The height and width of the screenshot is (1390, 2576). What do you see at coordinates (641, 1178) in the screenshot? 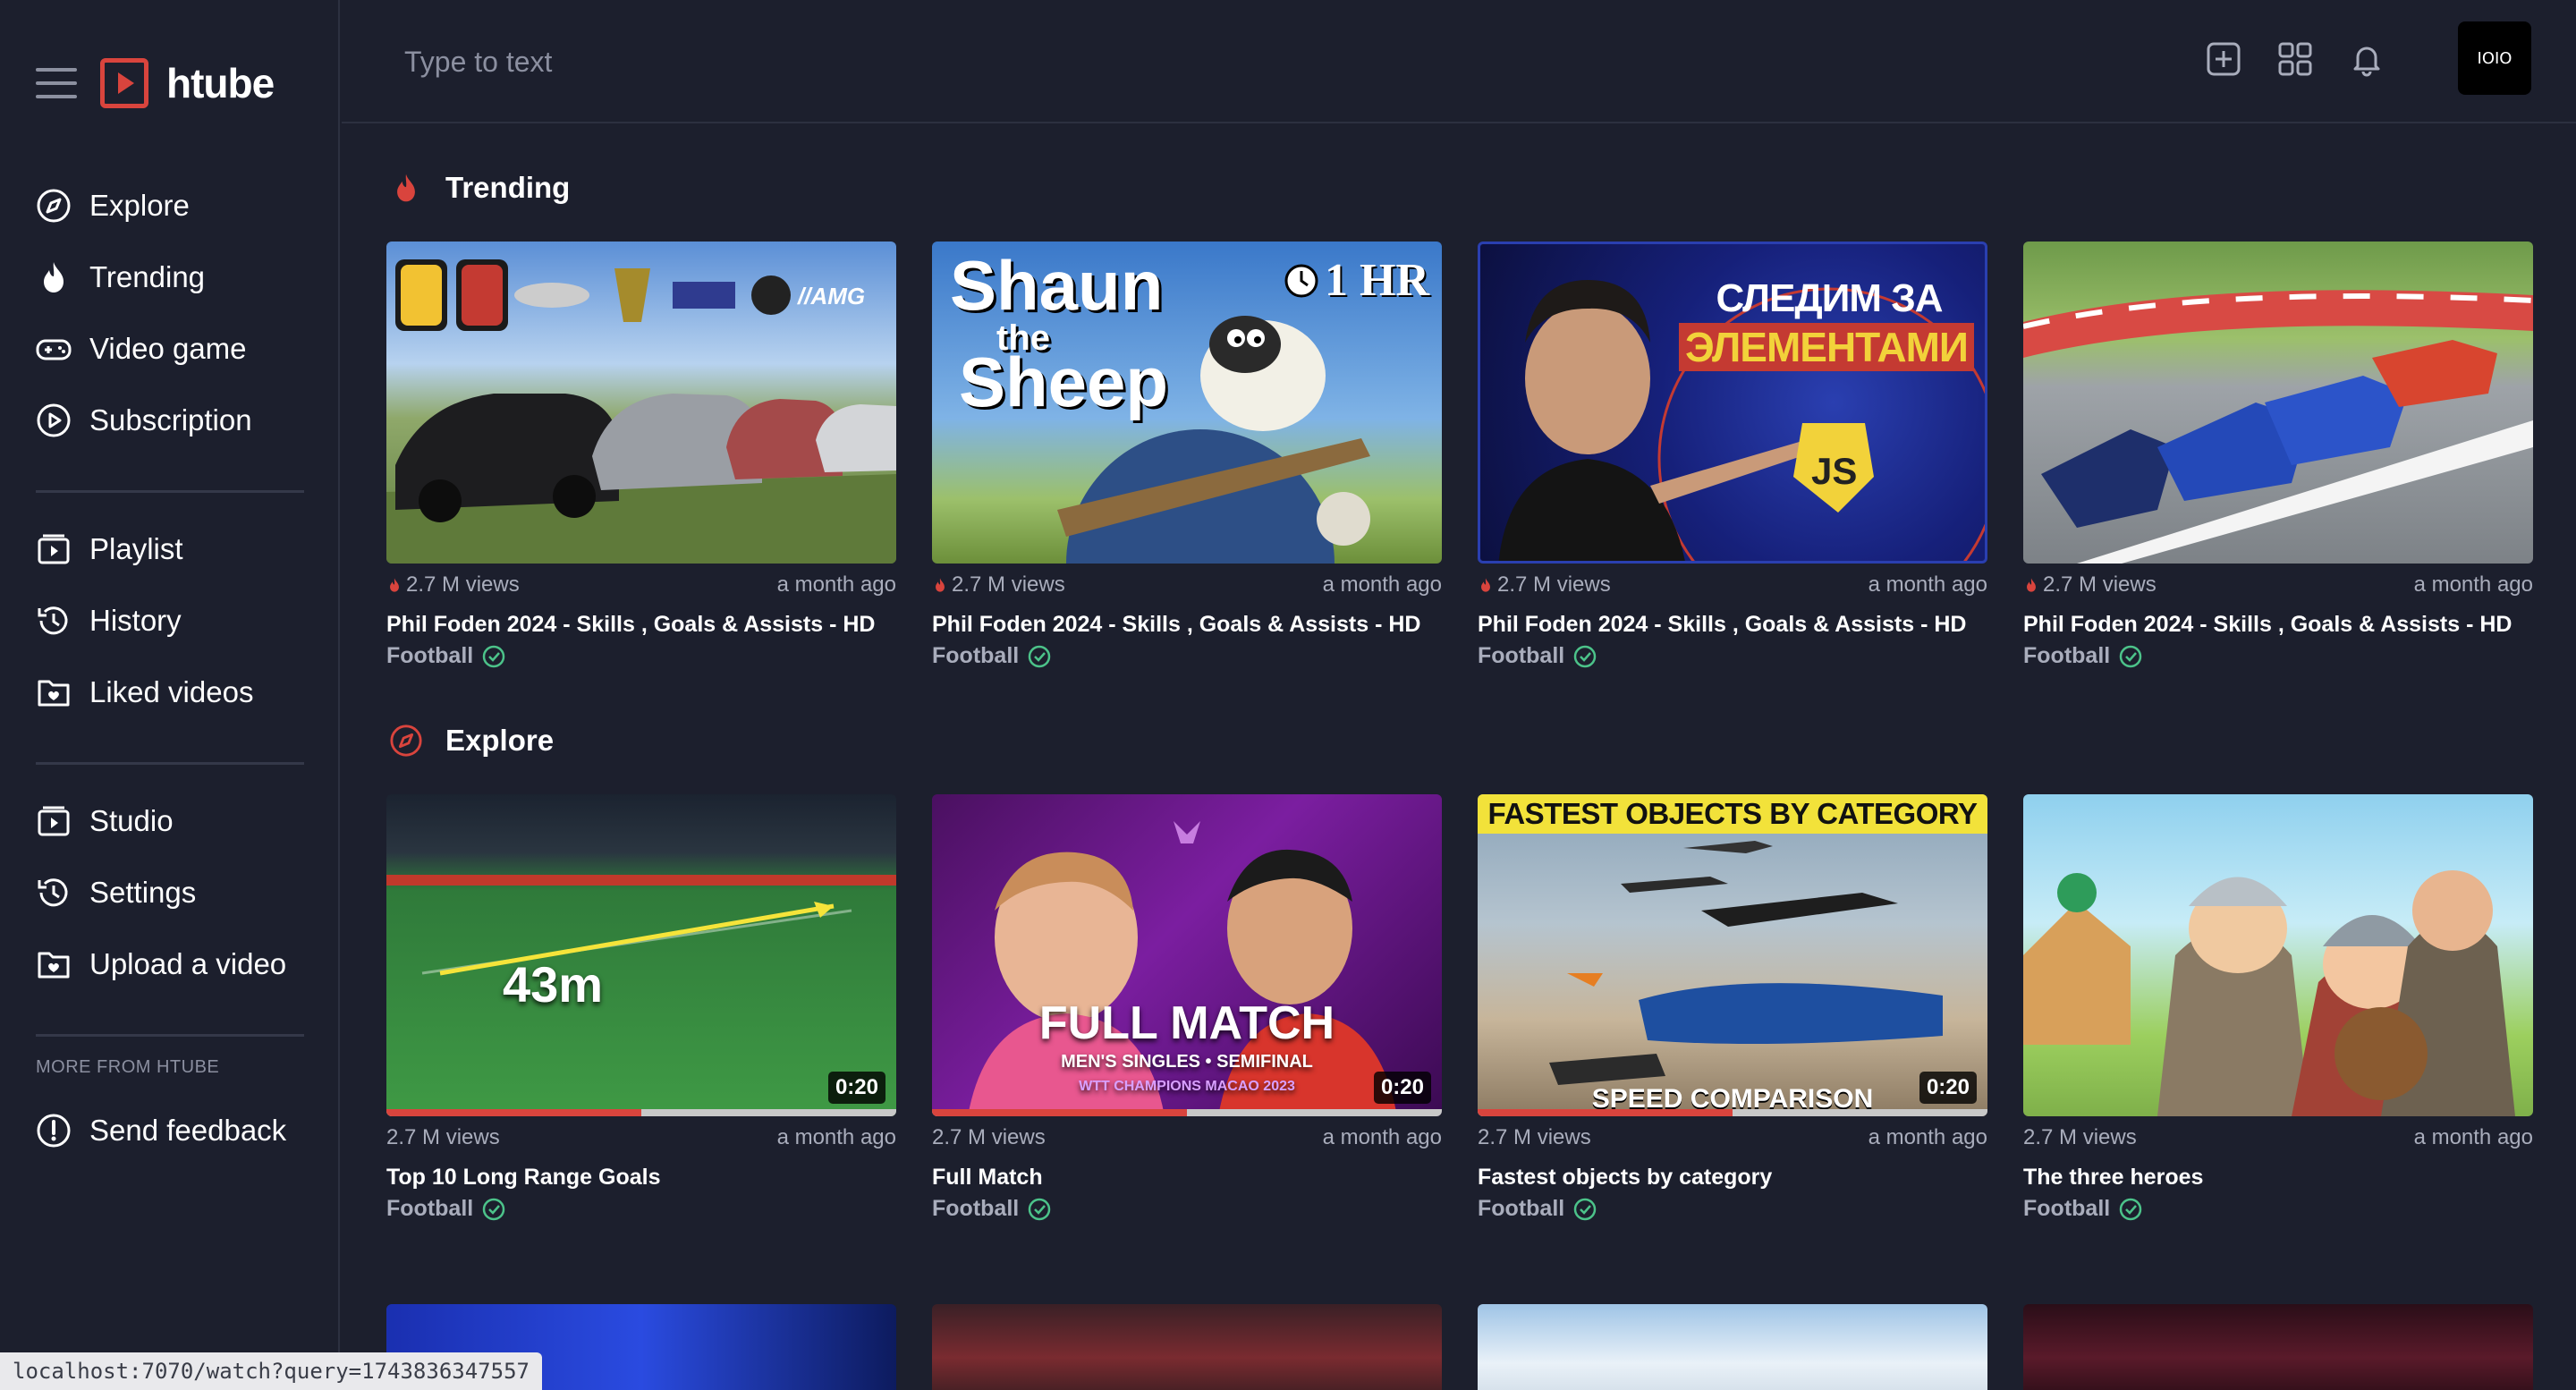
I see `video-title: Top 10 Long Range Goals` at bounding box center [641, 1178].